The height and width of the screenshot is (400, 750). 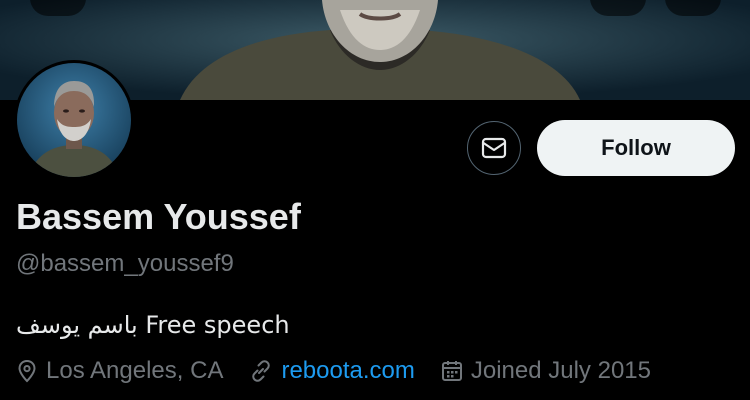 I want to click on website-item: reboota.com, so click(x=332, y=371).